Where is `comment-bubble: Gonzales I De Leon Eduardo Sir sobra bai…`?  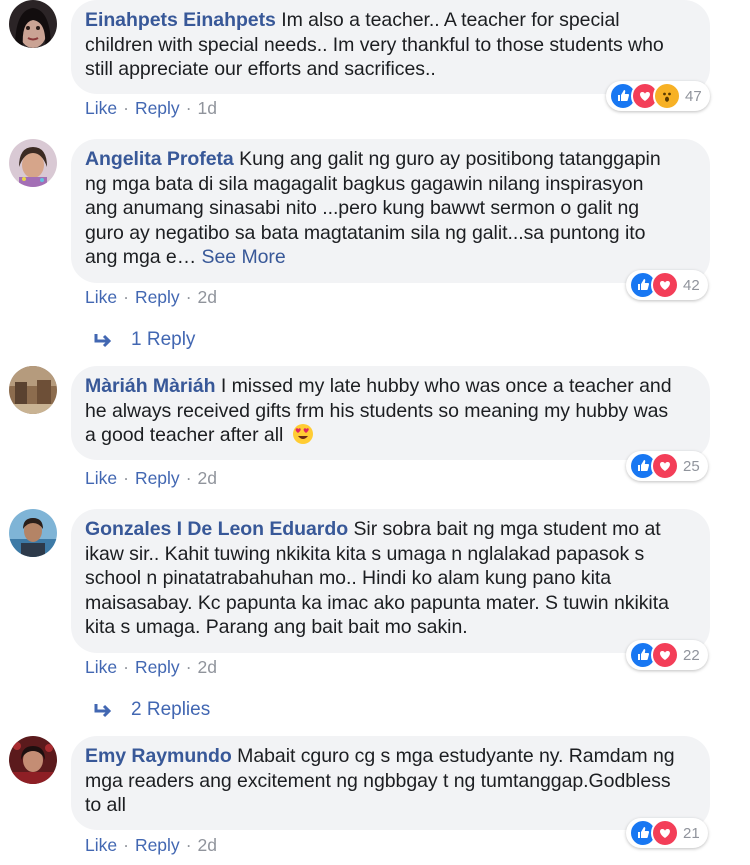 comment-bubble: Gonzales I De Leon Eduardo Sir sobra bai… is located at coordinates (390, 581).